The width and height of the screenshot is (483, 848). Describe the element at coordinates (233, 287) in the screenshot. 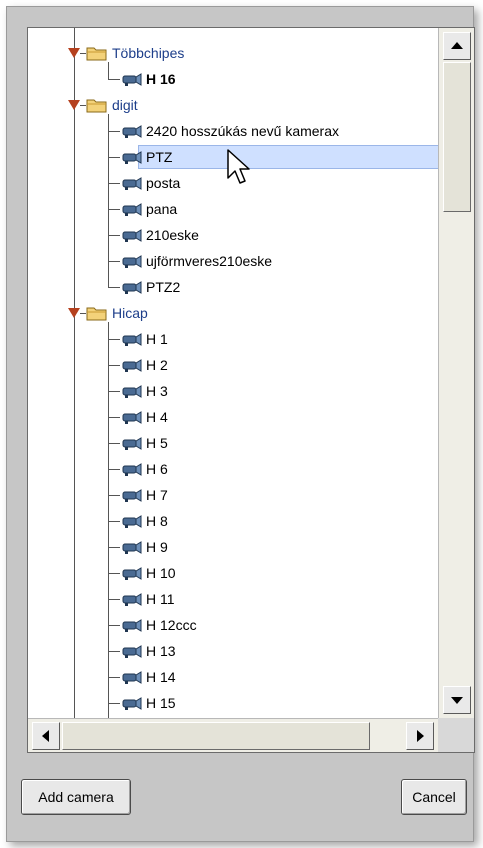

I see `tree-camera-item: PTZ2` at that location.